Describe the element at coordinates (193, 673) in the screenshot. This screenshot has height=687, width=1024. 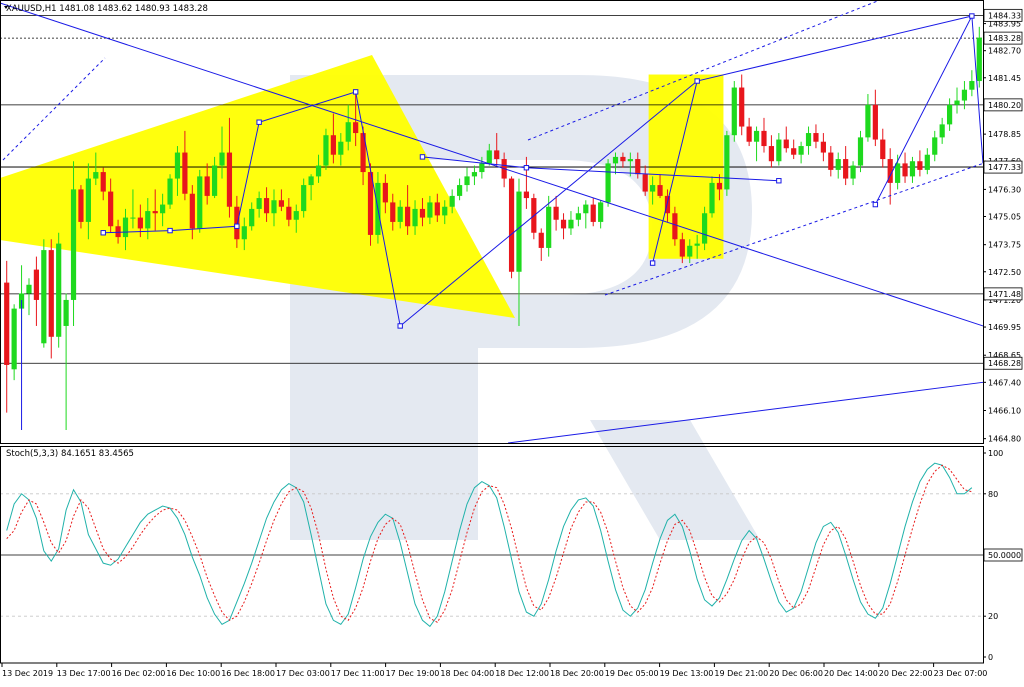
I see `x-tick-label: 16 Dec 10:00` at that location.